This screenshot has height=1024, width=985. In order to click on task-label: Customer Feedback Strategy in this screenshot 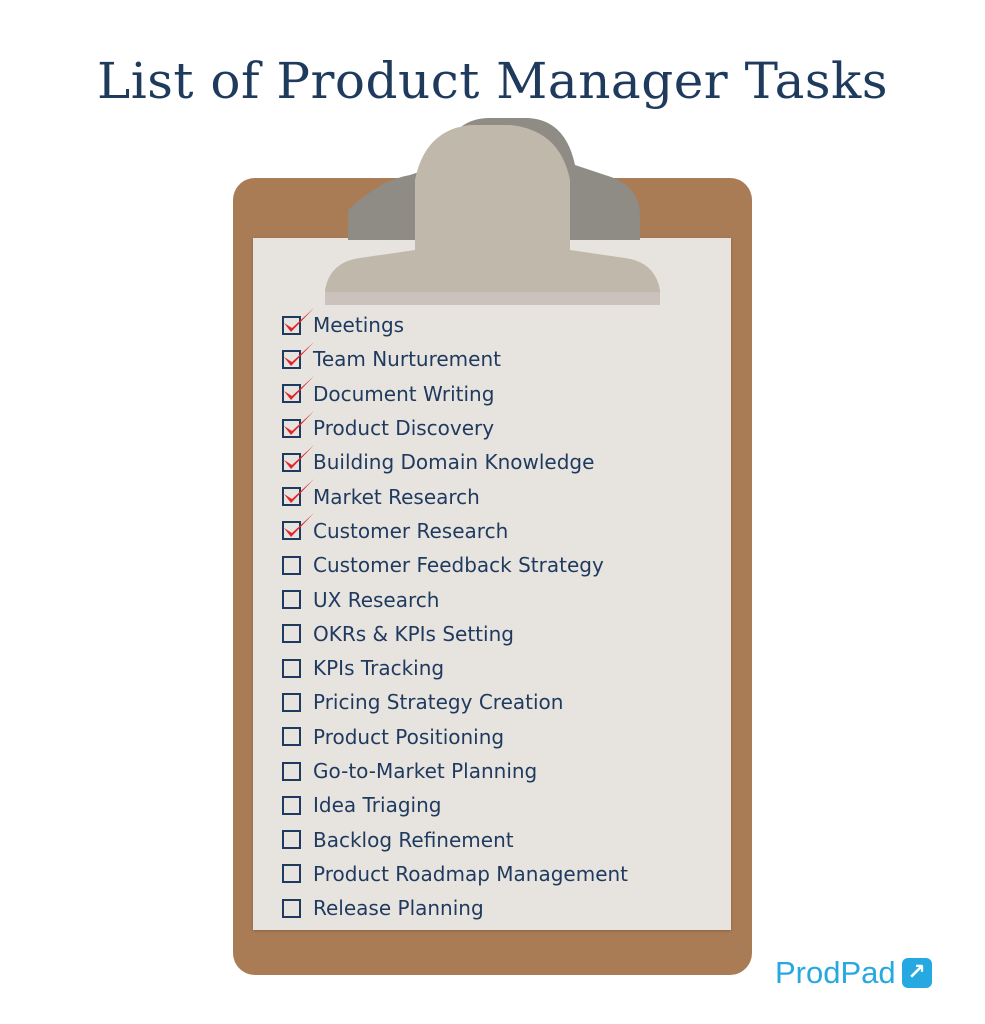, I will do `click(458, 565)`.